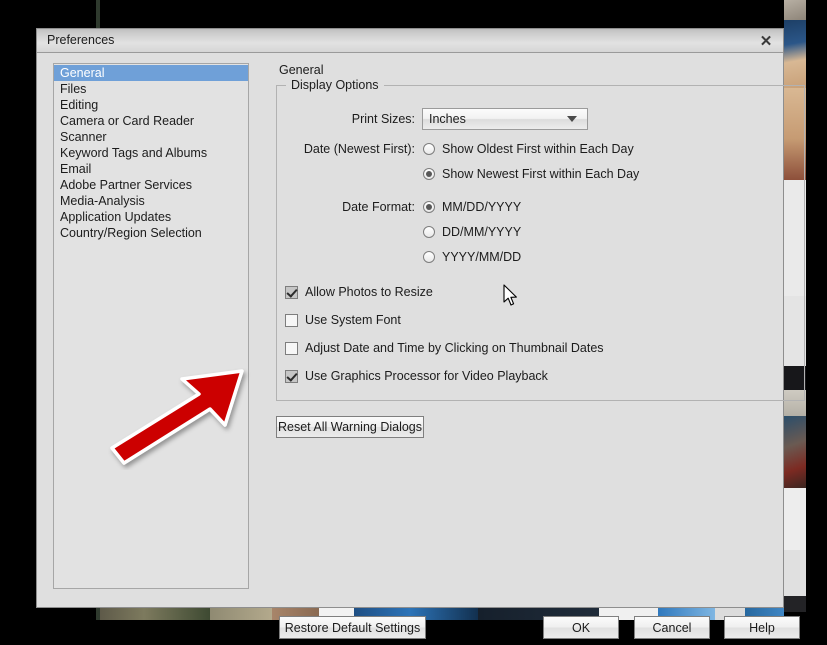 The width and height of the screenshot is (827, 645). Describe the element at coordinates (672, 627) in the screenshot. I see `cancel-button: Cancel` at that location.